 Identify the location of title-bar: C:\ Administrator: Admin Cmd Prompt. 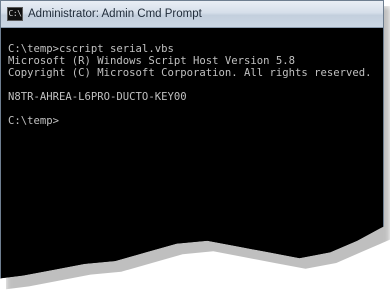
(192, 14).